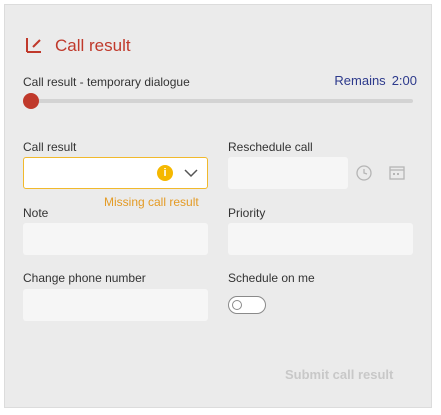  What do you see at coordinates (115, 239) in the screenshot?
I see `note-input` at bounding box center [115, 239].